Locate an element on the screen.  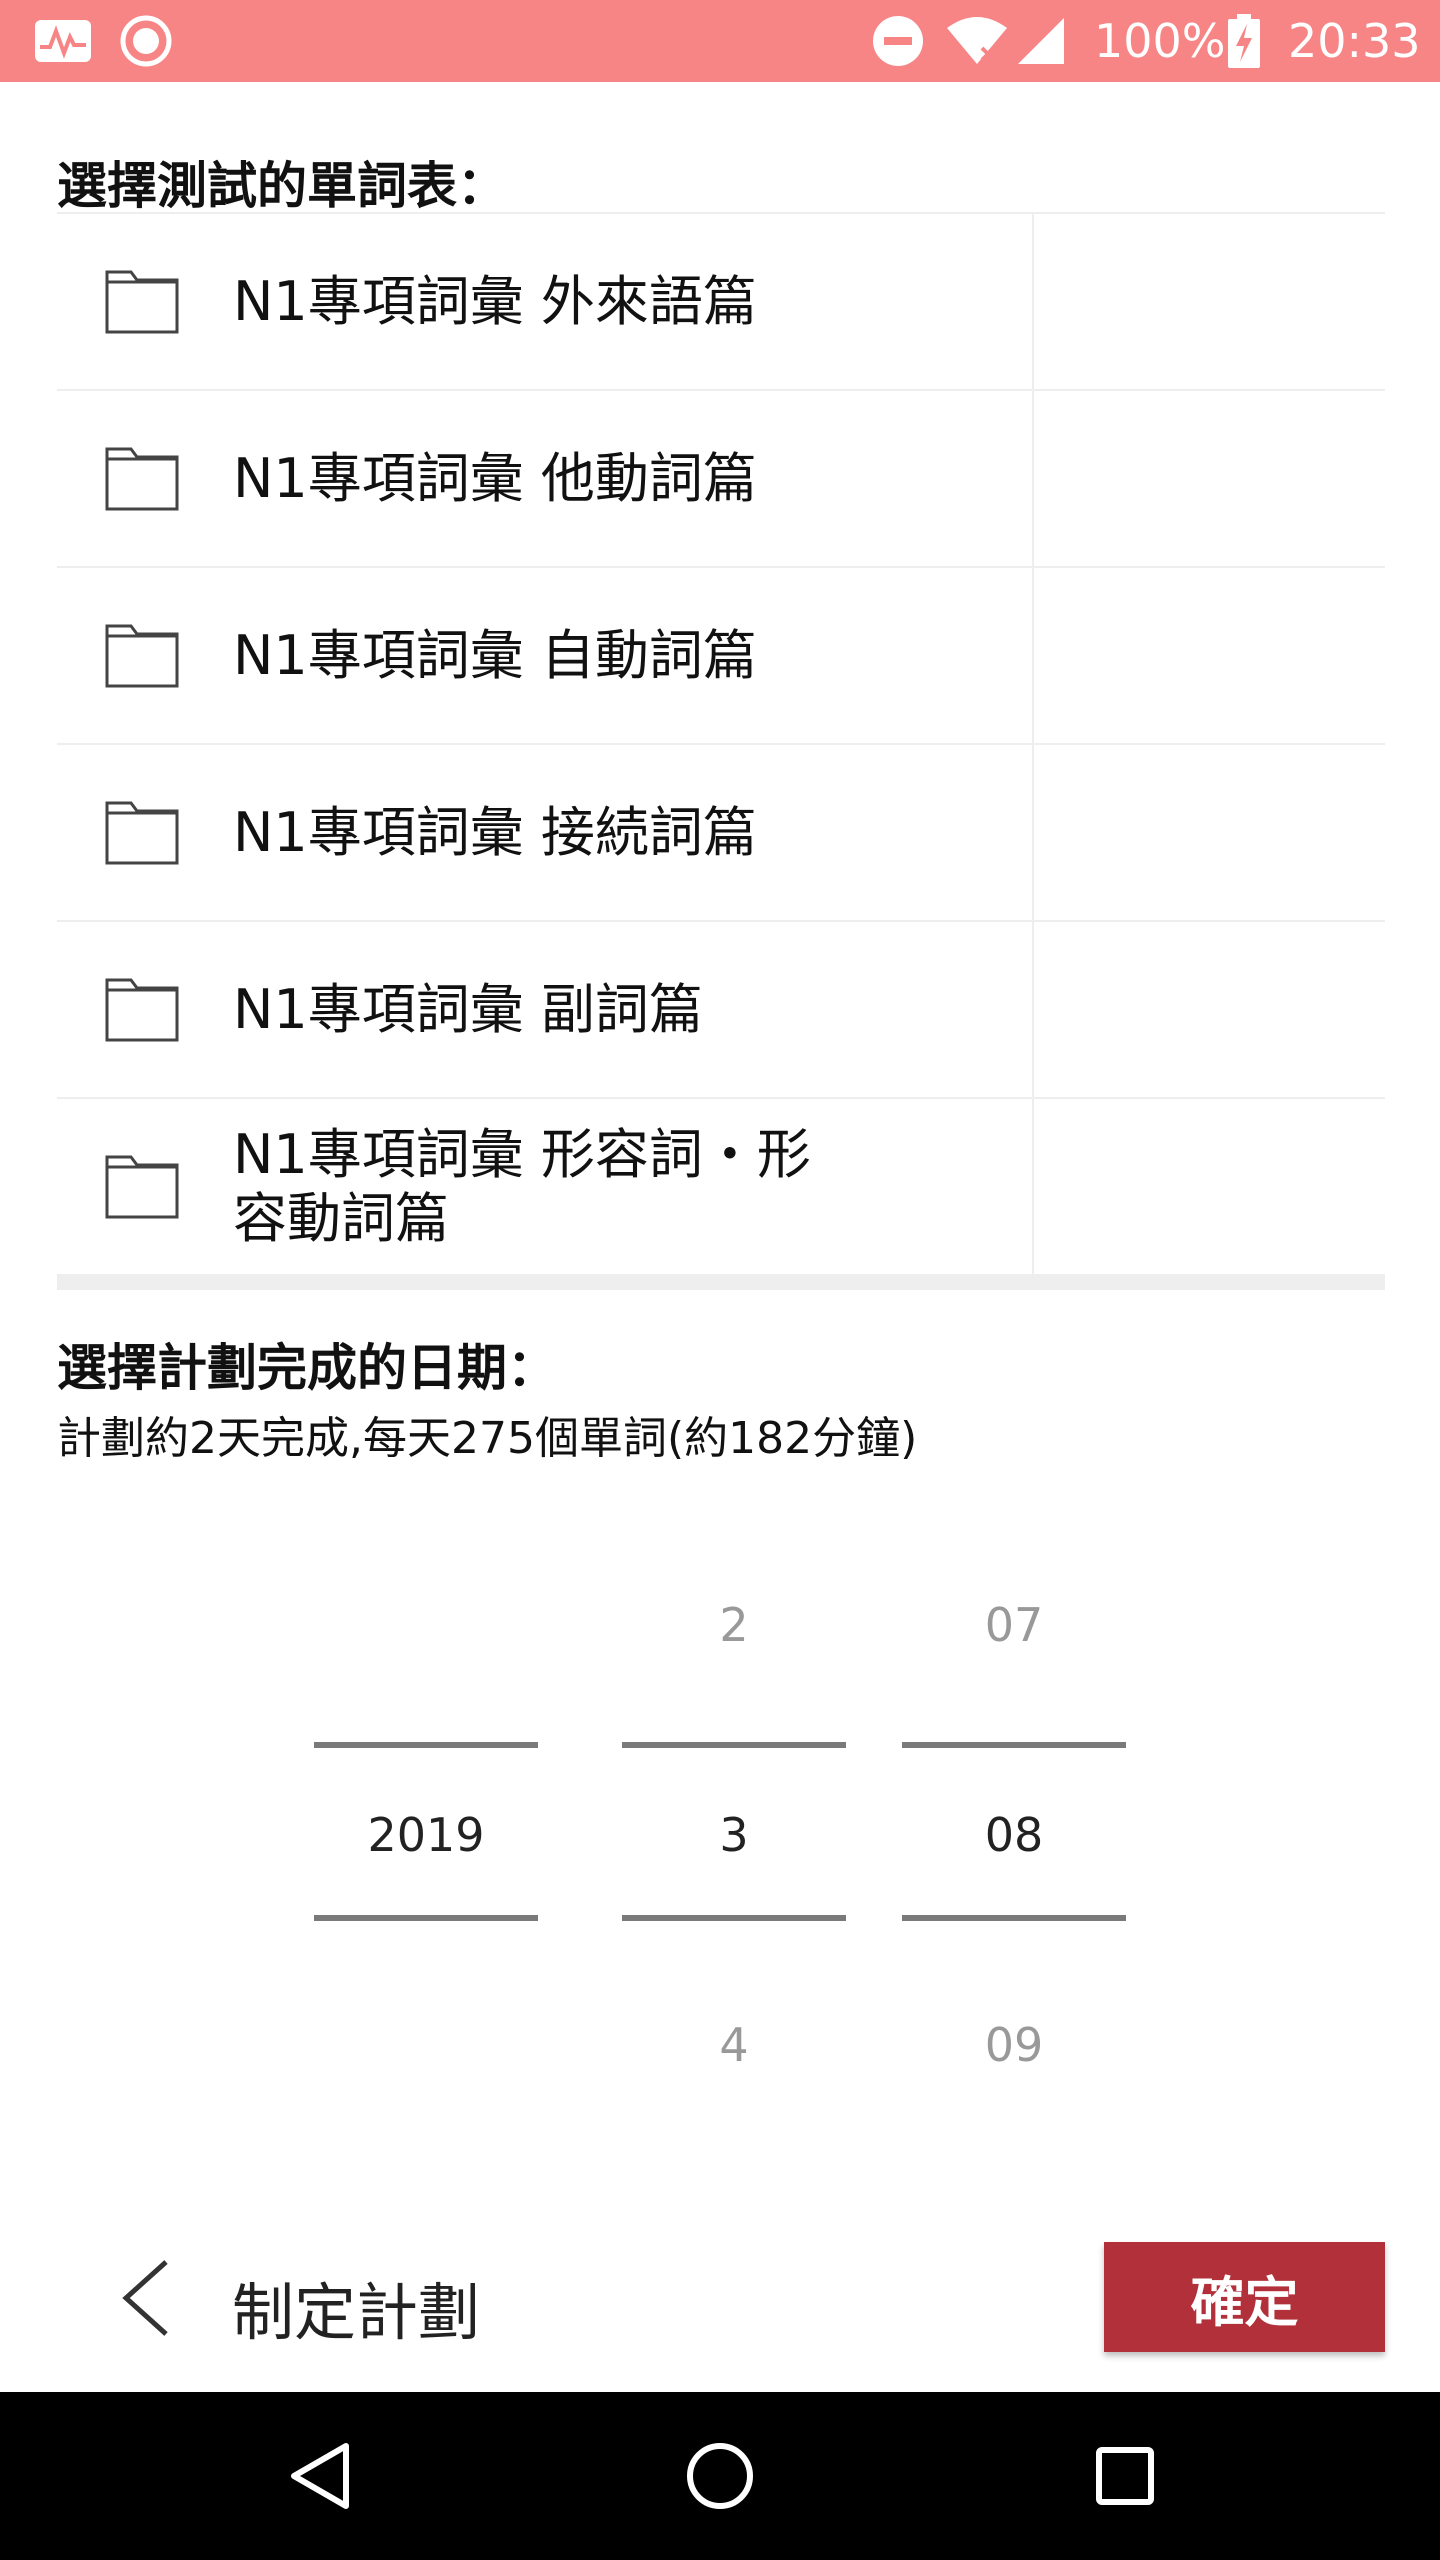
home-circle-icon is located at coordinates (720, 2476).